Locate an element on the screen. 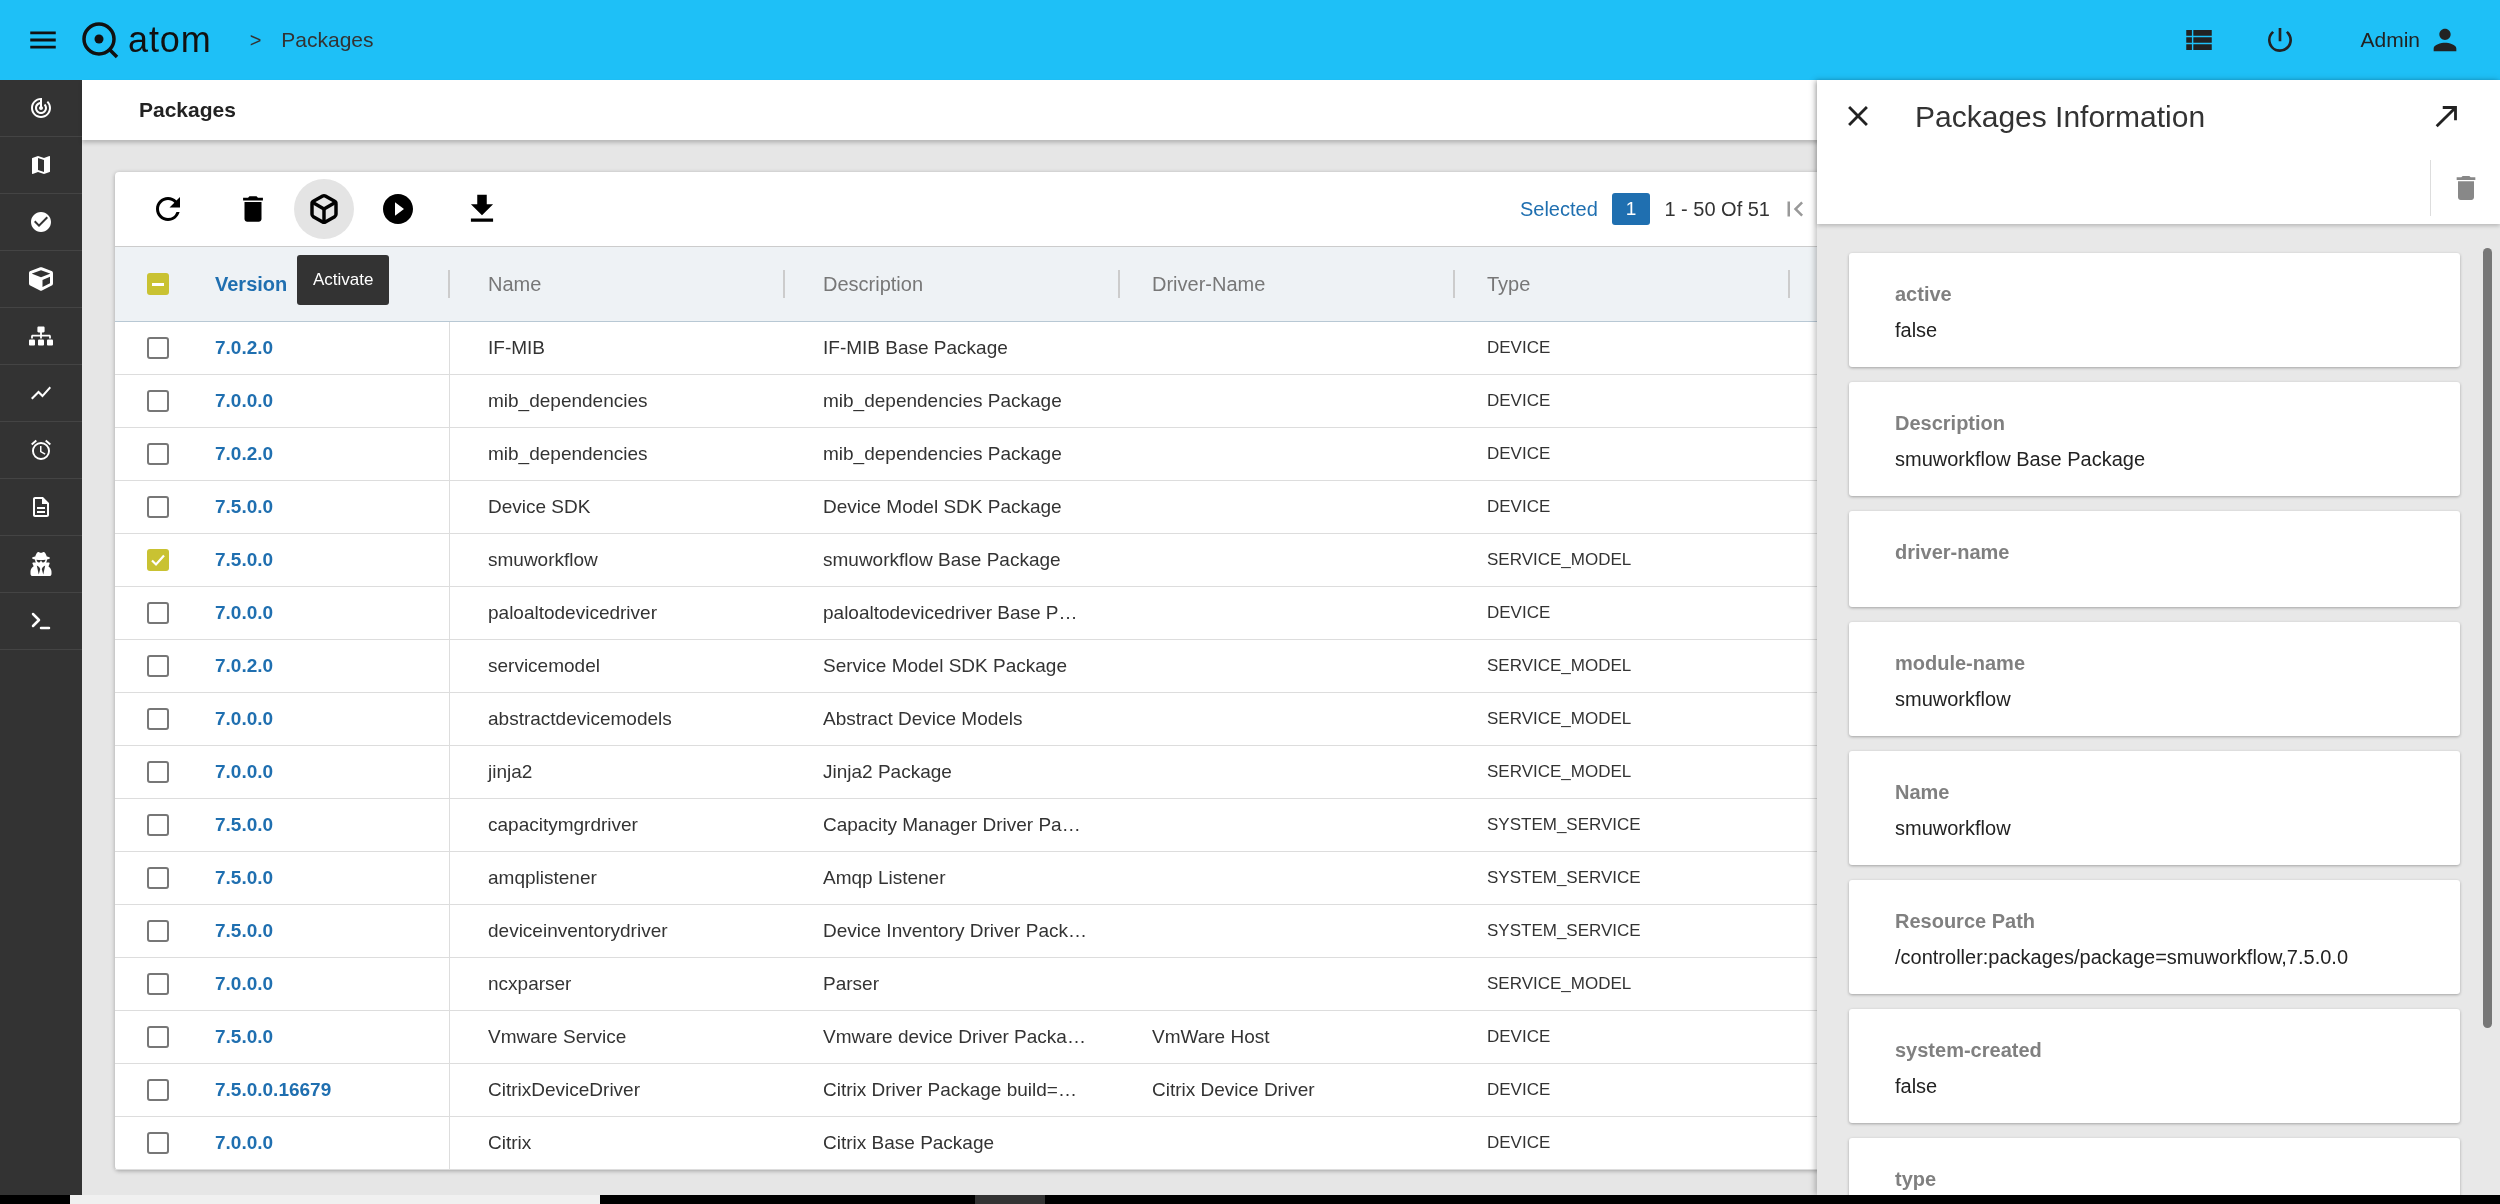  brand-name: atom is located at coordinates (170, 40).